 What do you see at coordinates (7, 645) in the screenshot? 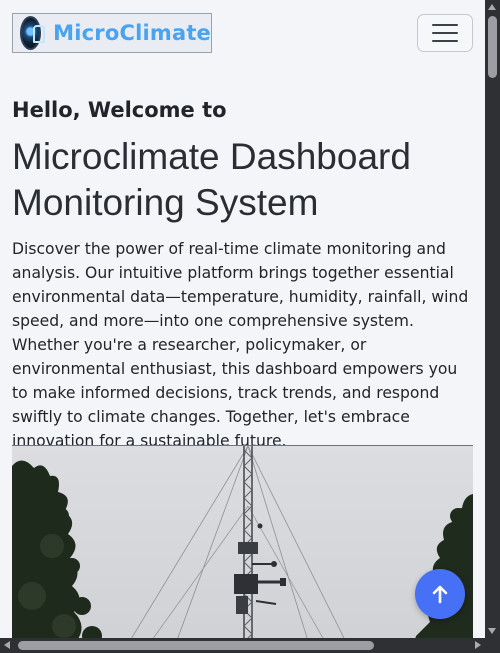
I see `scroll-left-arrow-icon` at bounding box center [7, 645].